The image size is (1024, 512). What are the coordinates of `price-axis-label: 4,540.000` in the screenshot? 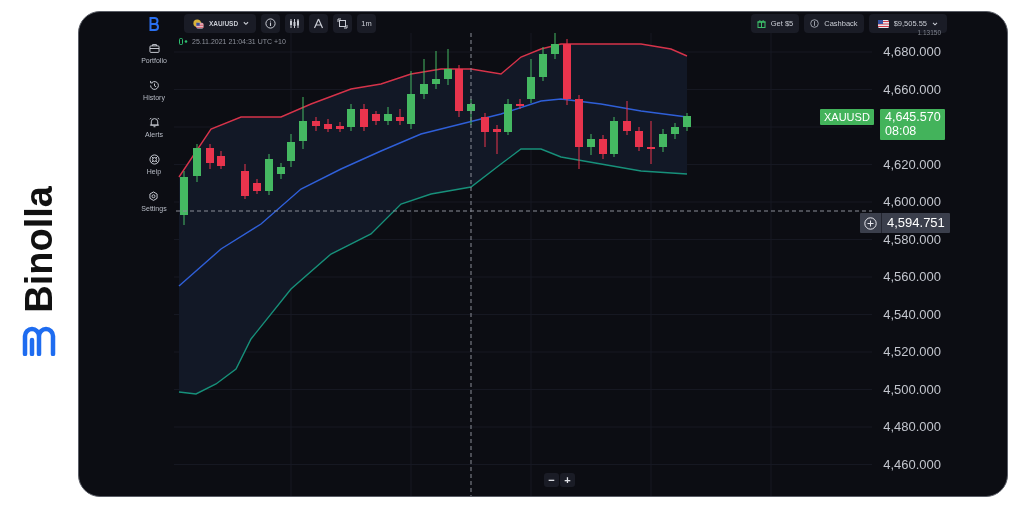 It's located at (912, 314).